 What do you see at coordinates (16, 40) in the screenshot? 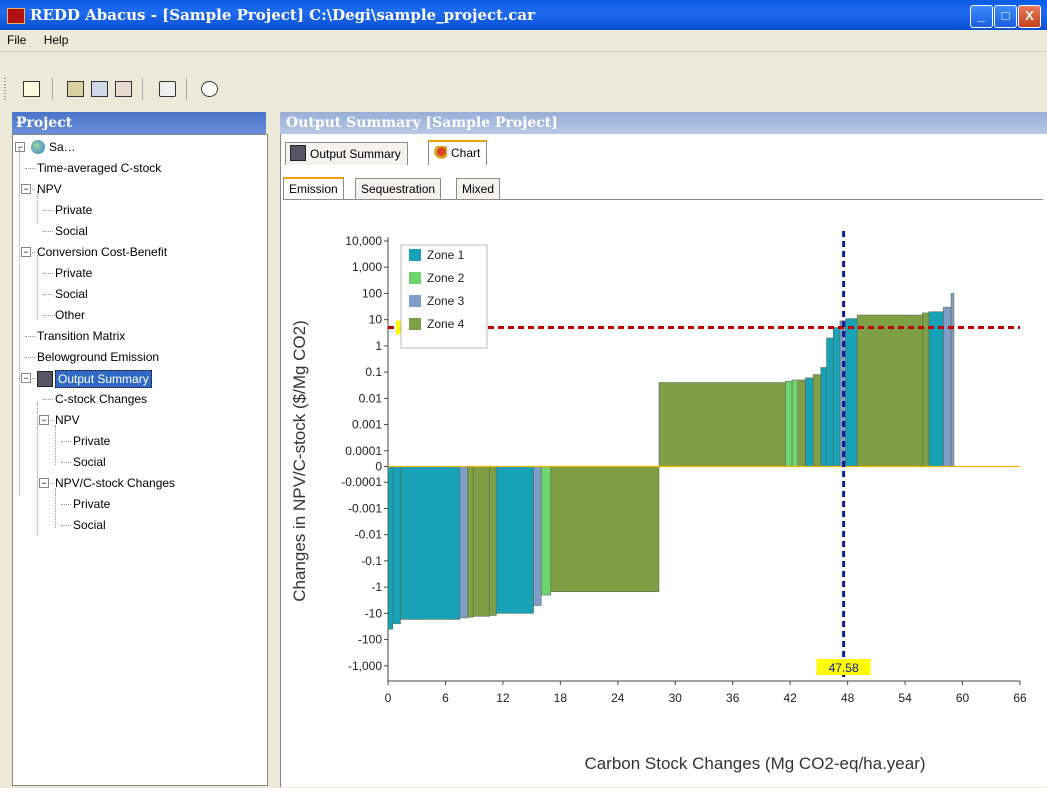
I see `menu-file: File` at bounding box center [16, 40].